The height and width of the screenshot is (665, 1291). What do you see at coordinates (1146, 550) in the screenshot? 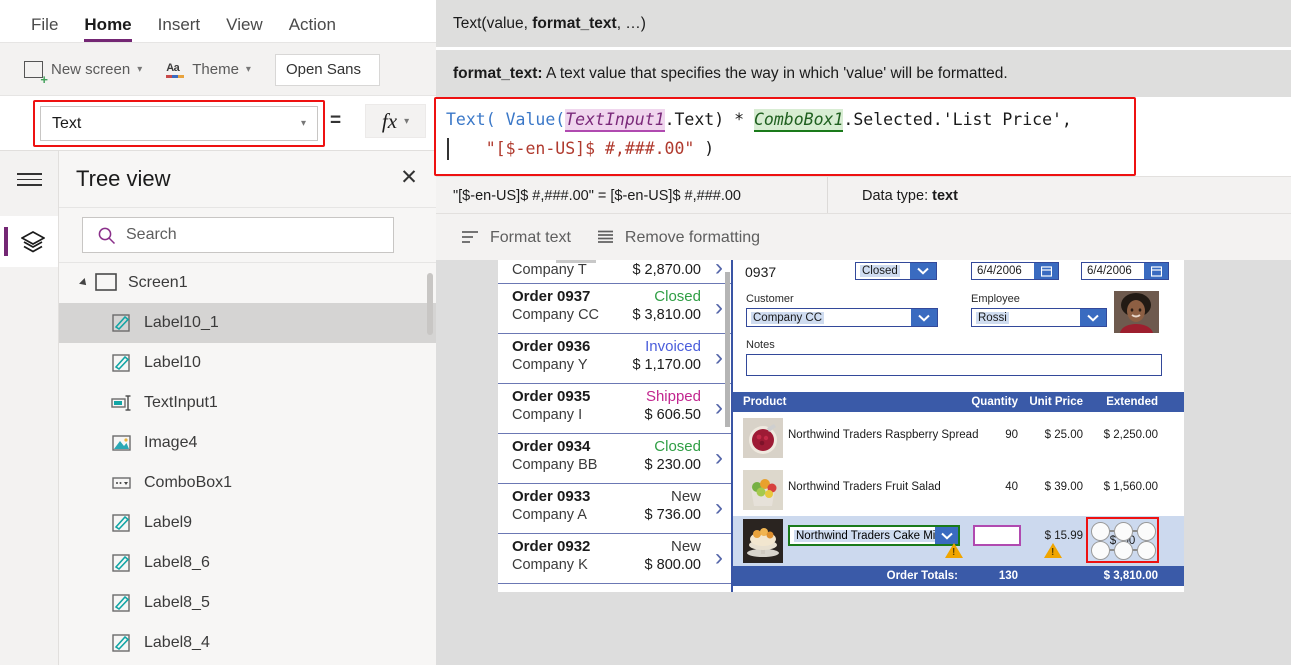
I see `resize-handle-se` at bounding box center [1146, 550].